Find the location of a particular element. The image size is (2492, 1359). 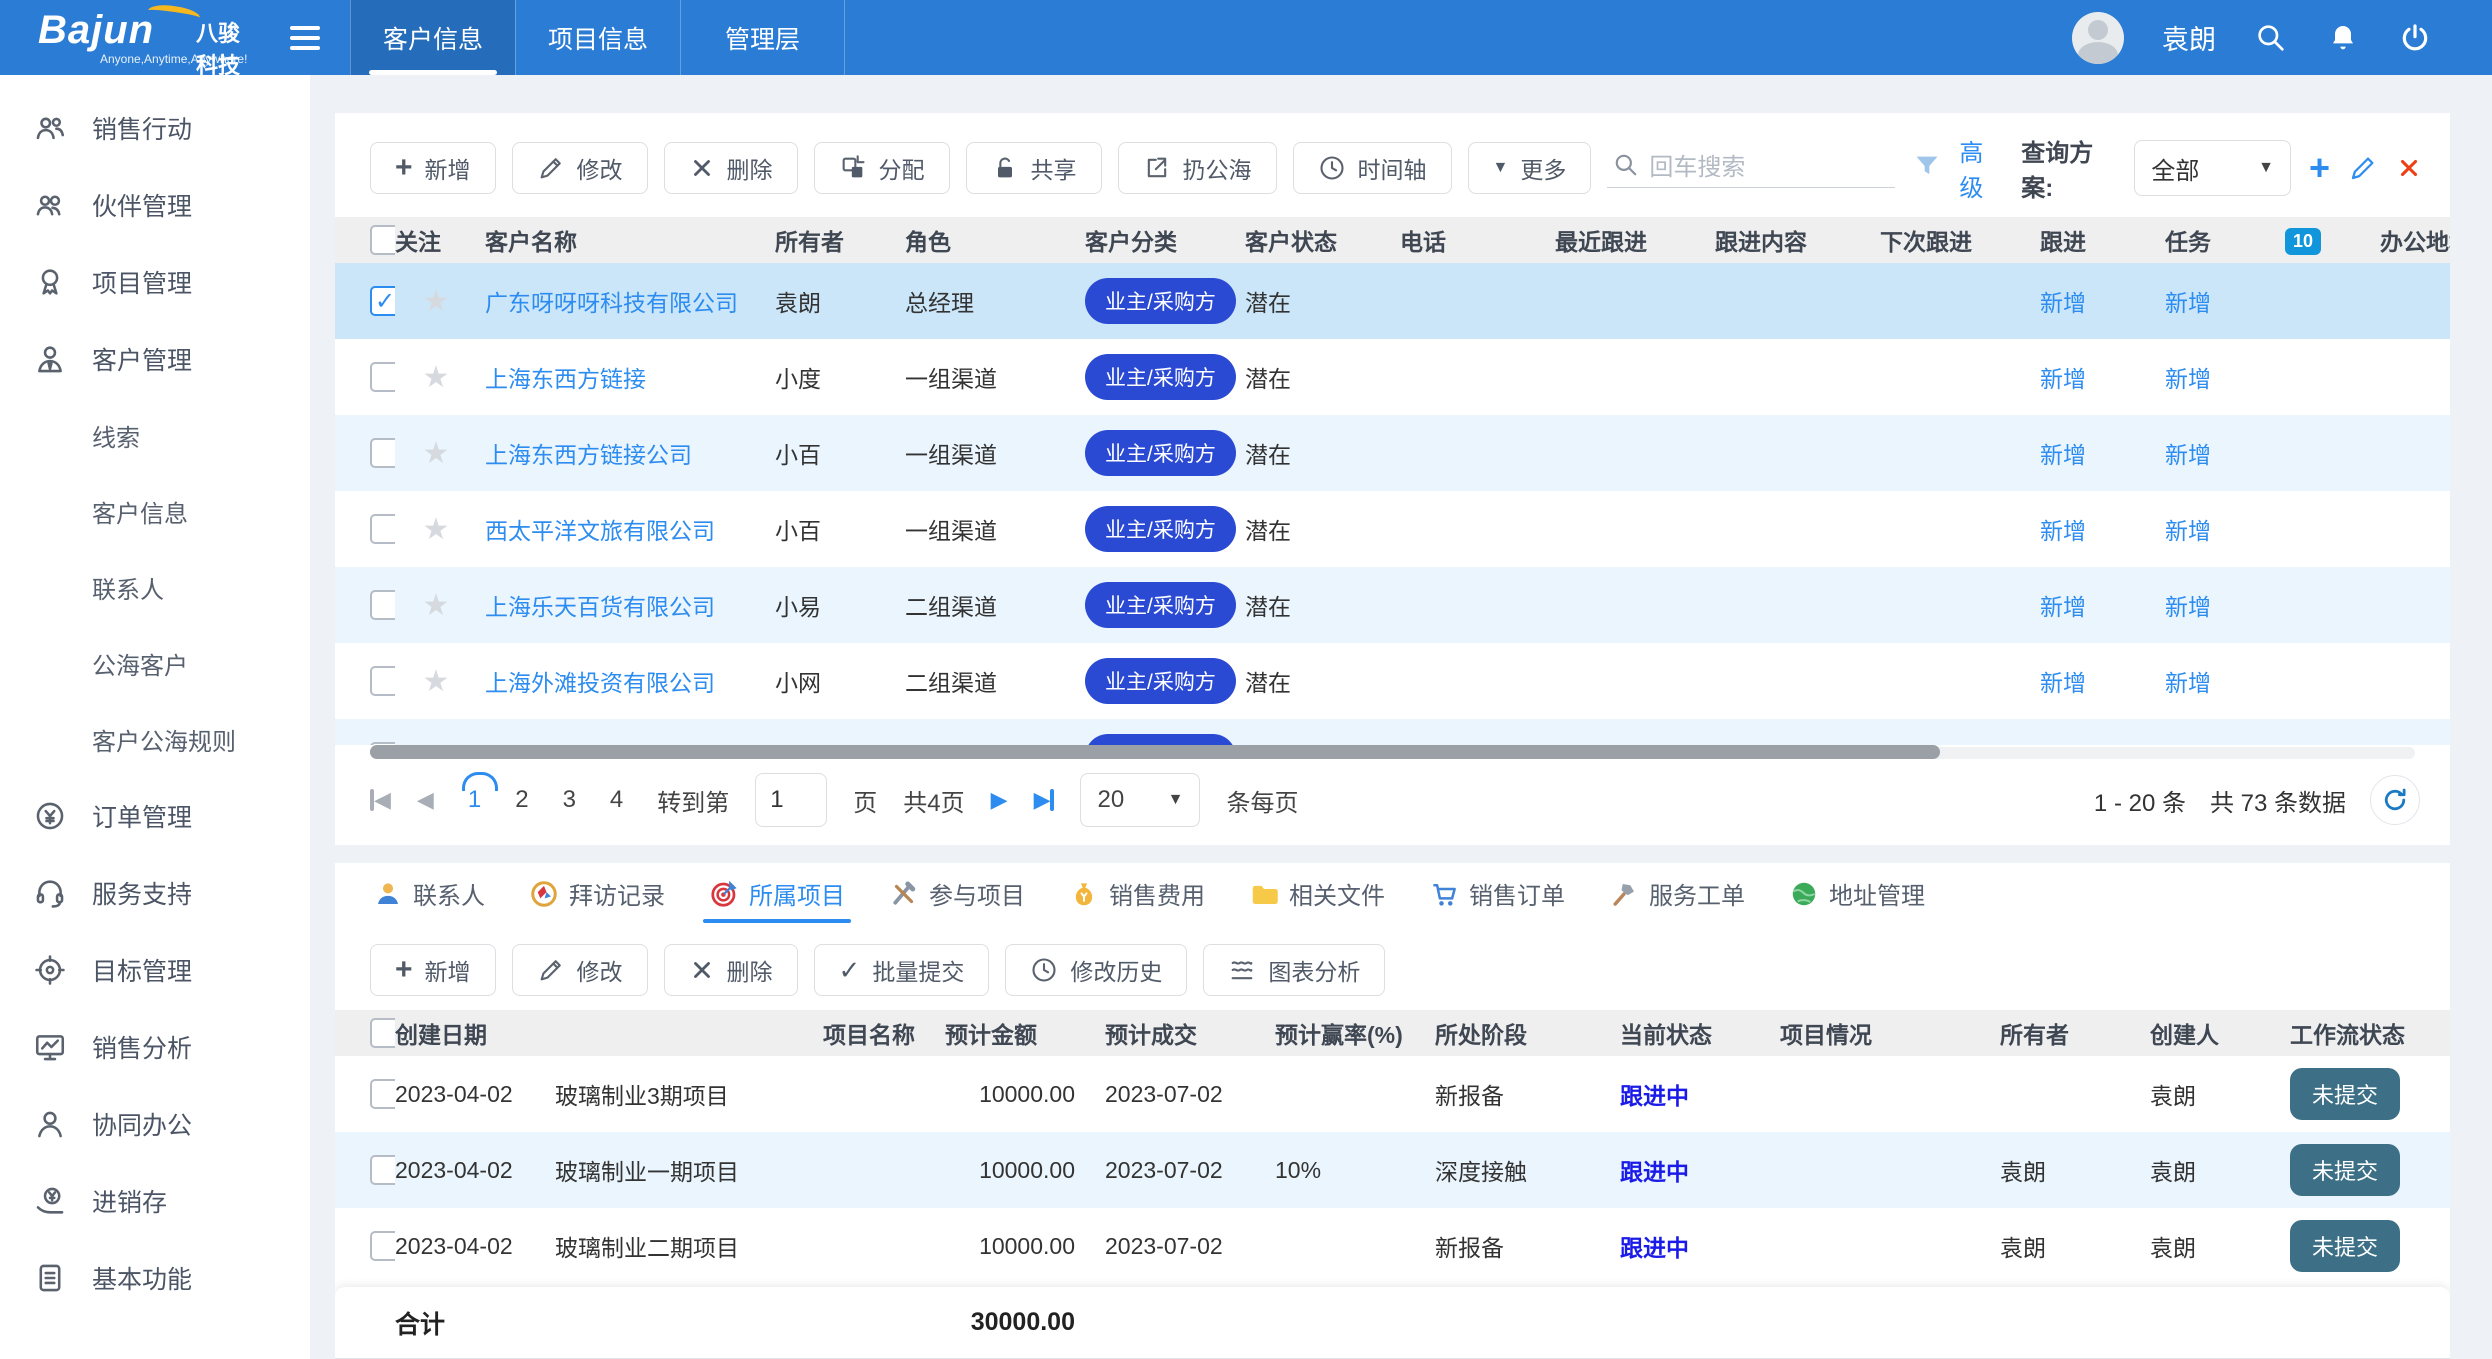

column-header-关注: 关注 is located at coordinates (440, 240).